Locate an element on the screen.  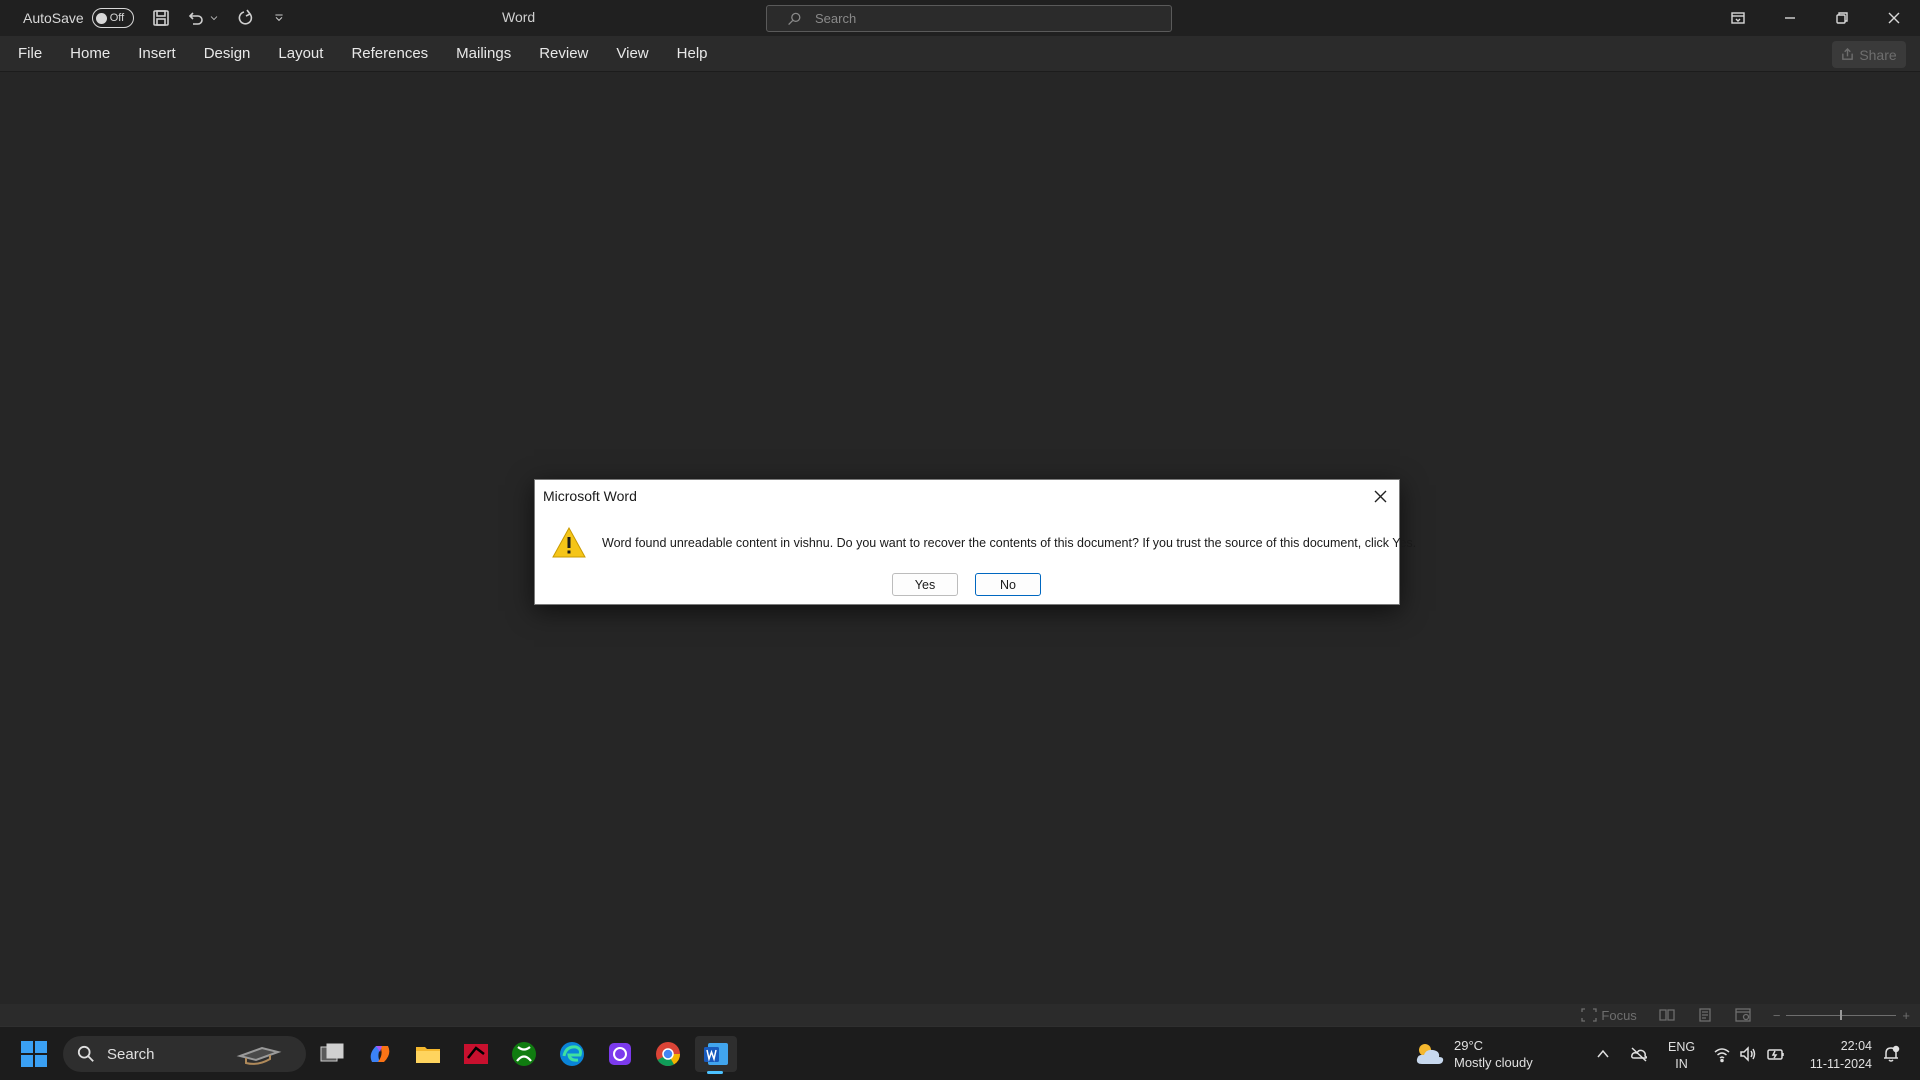
xbox-button is located at coordinates (524, 1054).